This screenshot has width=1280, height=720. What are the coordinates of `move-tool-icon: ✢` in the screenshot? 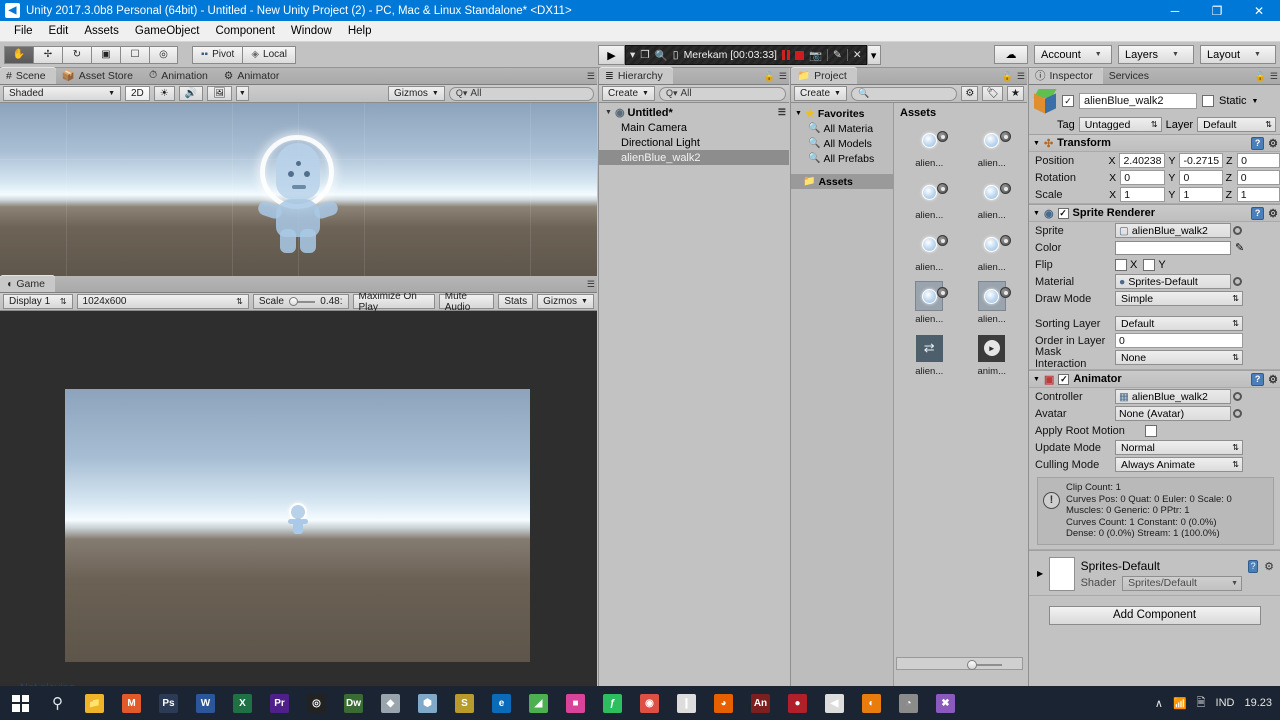 It's located at (47, 54).